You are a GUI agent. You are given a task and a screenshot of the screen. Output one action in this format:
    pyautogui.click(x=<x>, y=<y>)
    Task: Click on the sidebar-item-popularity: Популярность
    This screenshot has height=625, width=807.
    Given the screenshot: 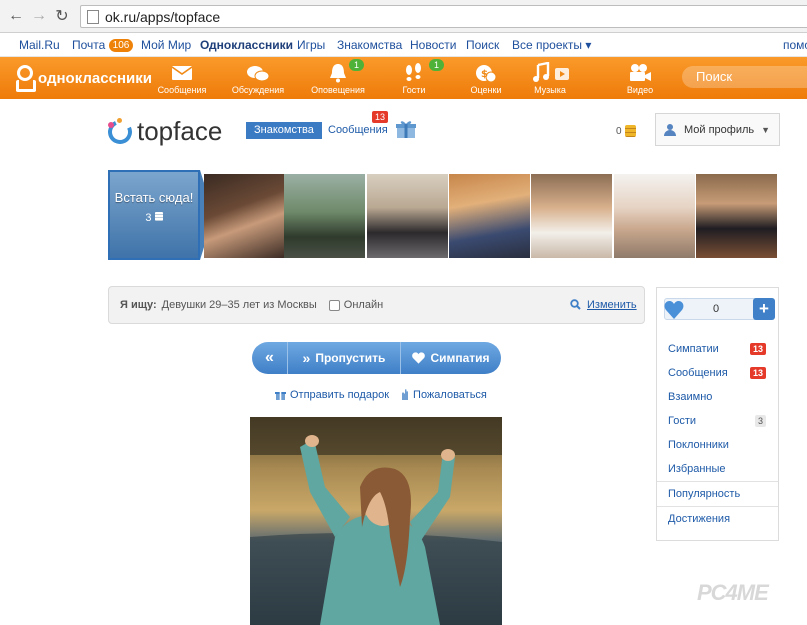 What is the action you would take?
    pyautogui.click(x=717, y=494)
    